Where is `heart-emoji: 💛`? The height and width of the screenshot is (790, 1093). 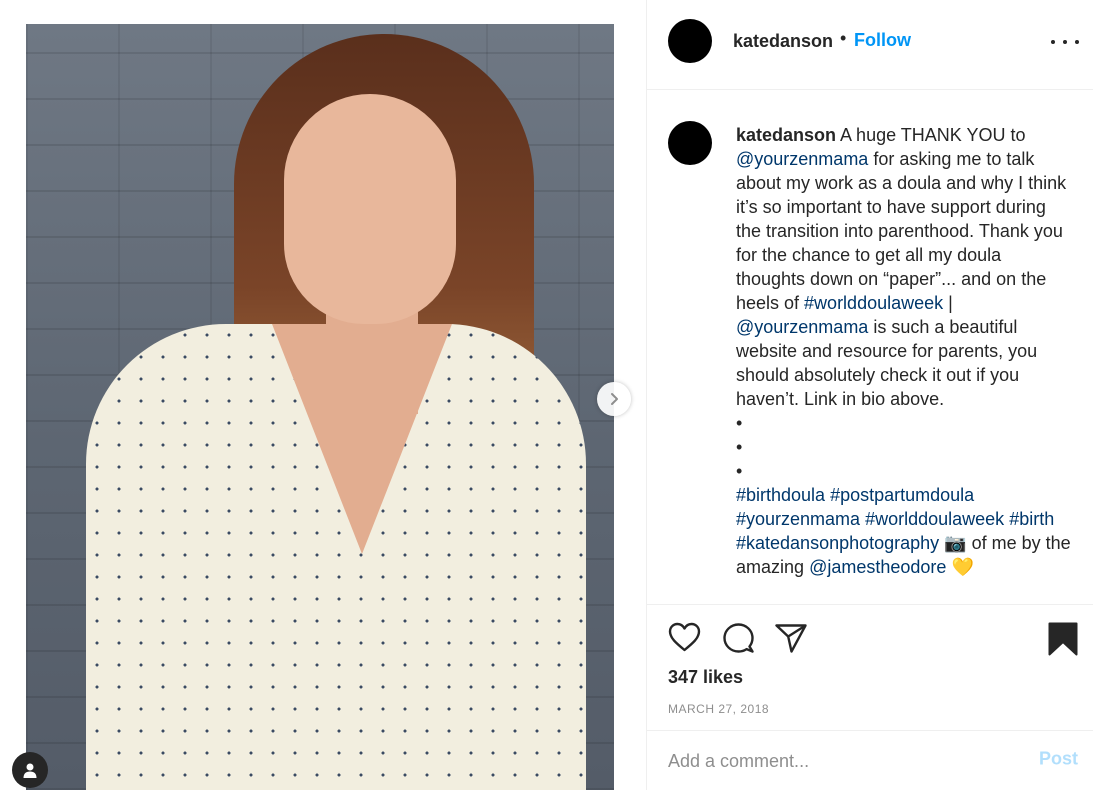
heart-emoji: 💛 is located at coordinates (962, 567).